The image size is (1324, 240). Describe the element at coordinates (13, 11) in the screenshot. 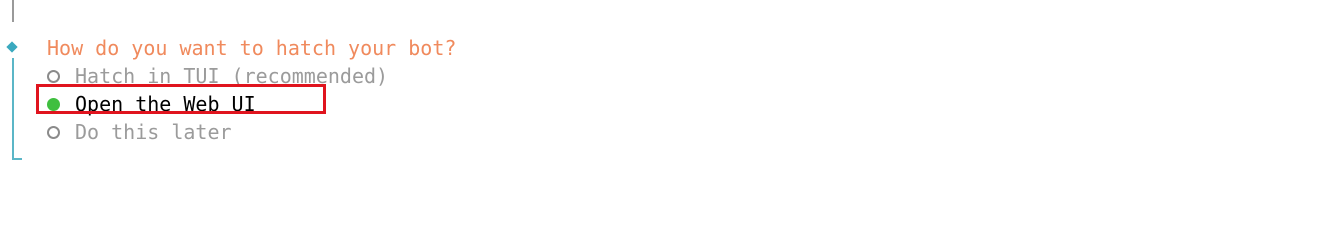

I see `tree-line-top` at that location.